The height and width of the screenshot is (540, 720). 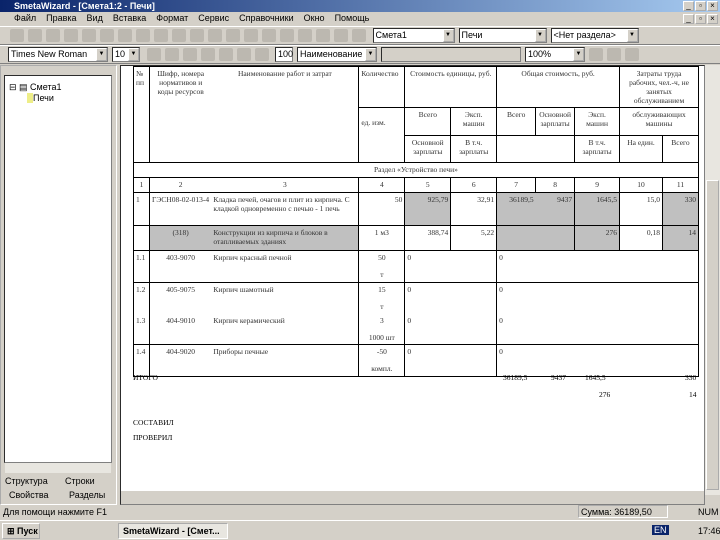 What do you see at coordinates (61, 18) in the screenshot?
I see `menu-edit: Правка` at bounding box center [61, 18].